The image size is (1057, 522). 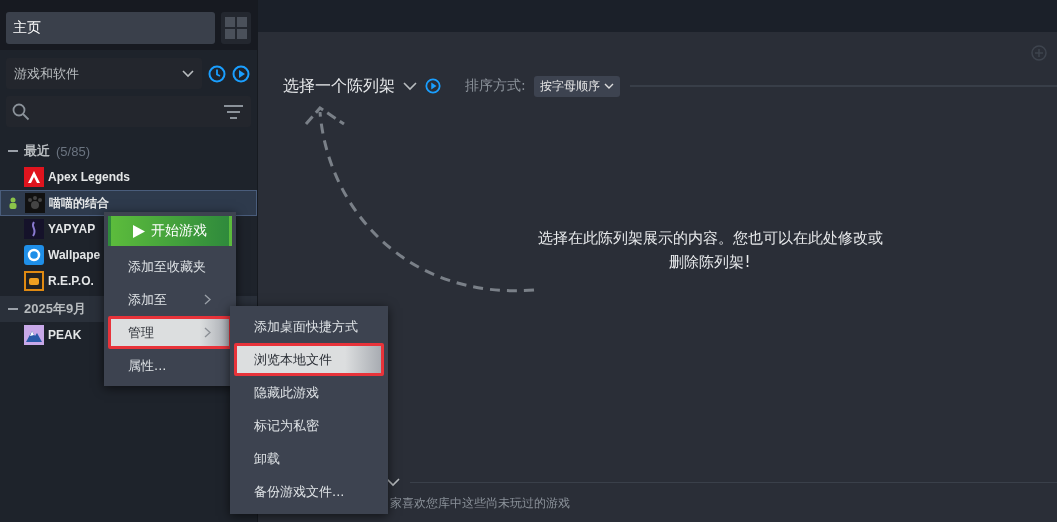 I want to click on game-title: PEAK, so click(x=65, y=335).